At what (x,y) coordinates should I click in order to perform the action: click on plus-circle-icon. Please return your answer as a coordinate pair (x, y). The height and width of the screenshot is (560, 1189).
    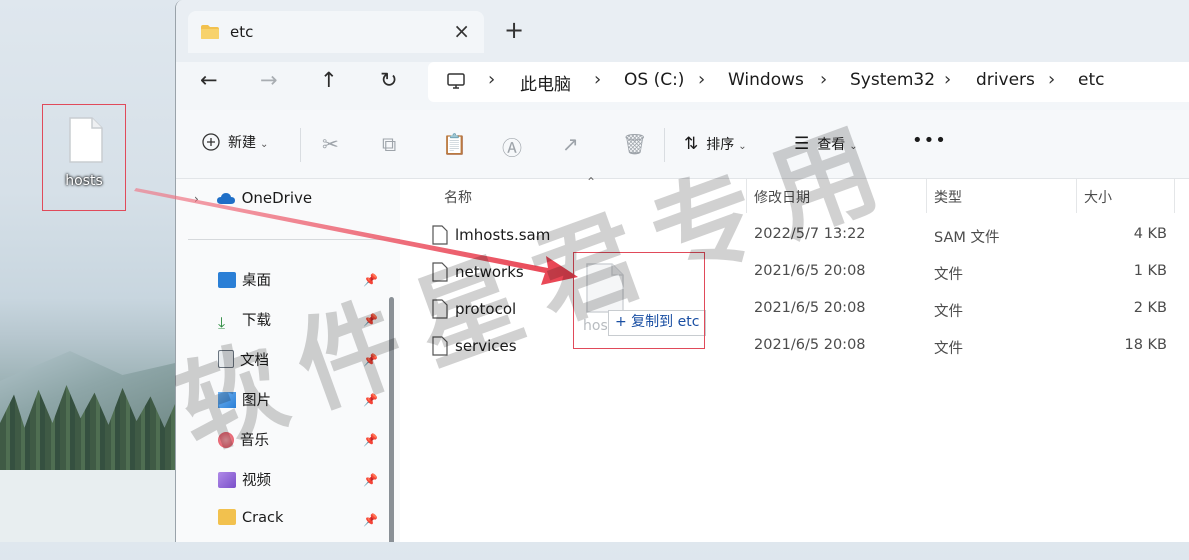
    Looking at the image, I should click on (211, 142).